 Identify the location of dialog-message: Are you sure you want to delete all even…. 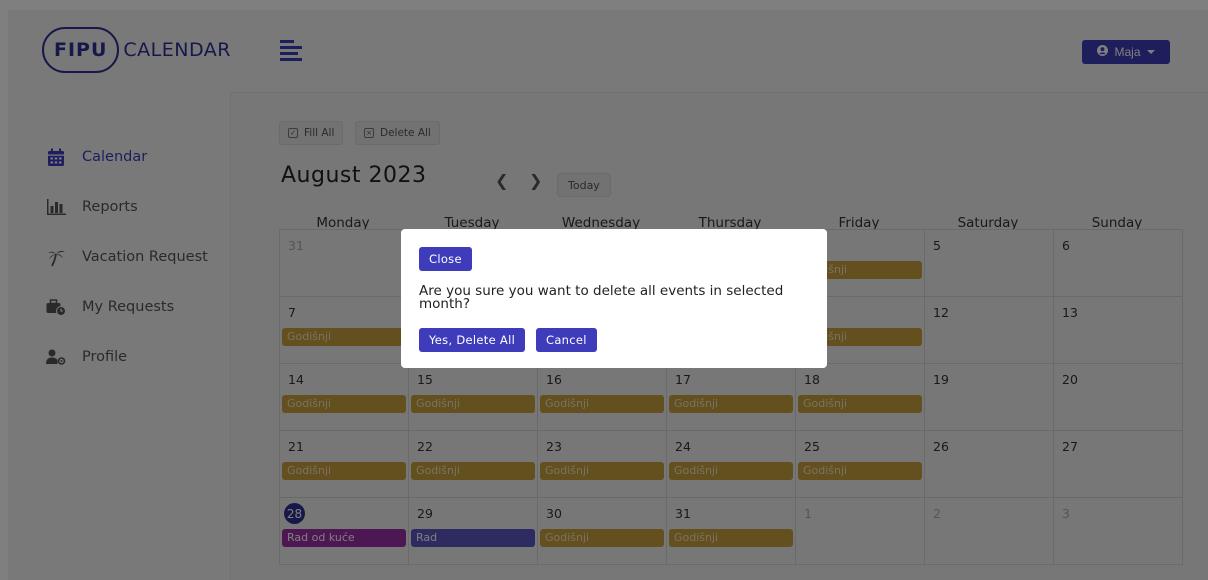
(601, 297).